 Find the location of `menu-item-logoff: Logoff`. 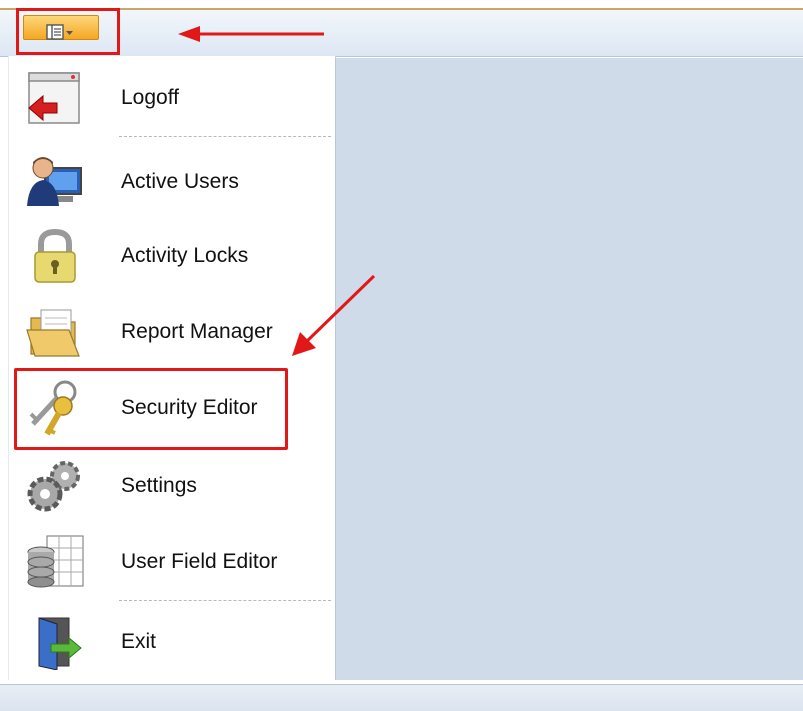

menu-item-logoff: Logoff is located at coordinates (176, 97).